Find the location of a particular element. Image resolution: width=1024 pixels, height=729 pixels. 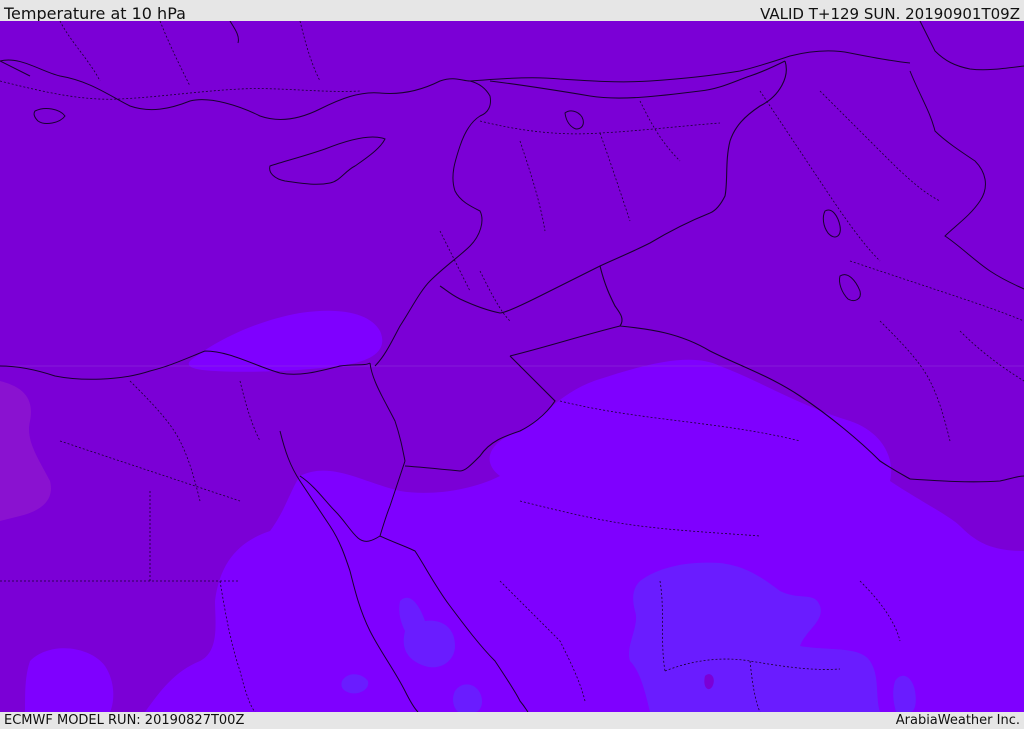

model-run-label: ECMWF MODEL RUN: 20190827T00Z is located at coordinates (124, 720).